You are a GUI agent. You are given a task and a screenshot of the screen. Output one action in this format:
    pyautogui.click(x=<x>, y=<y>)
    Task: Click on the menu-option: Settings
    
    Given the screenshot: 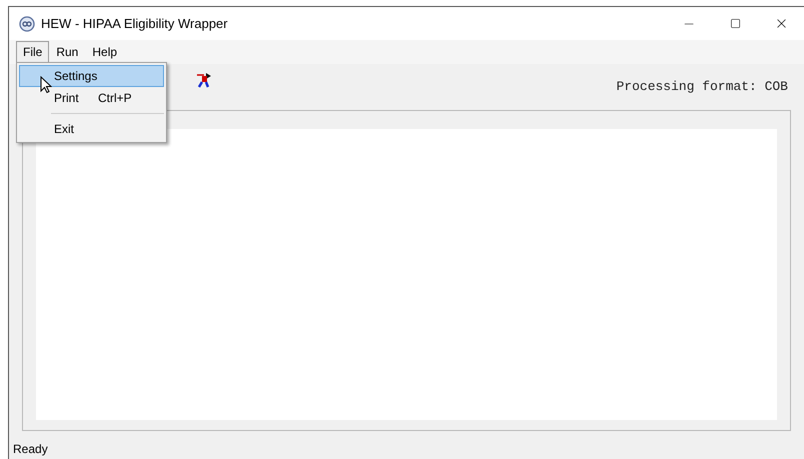 What is the action you would take?
    pyautogui.click(x=91, y=76)
    